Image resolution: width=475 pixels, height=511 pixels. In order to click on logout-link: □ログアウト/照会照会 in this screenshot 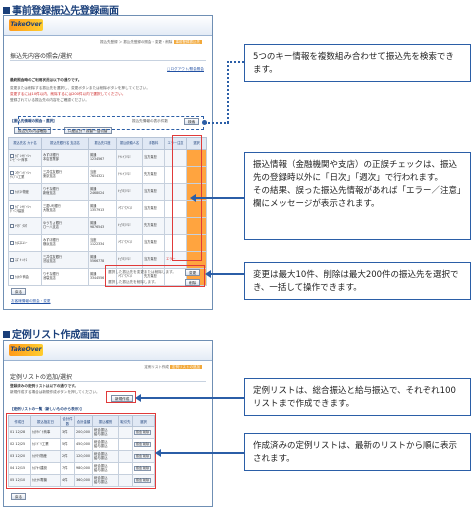, I will do `click(185, 69)`.